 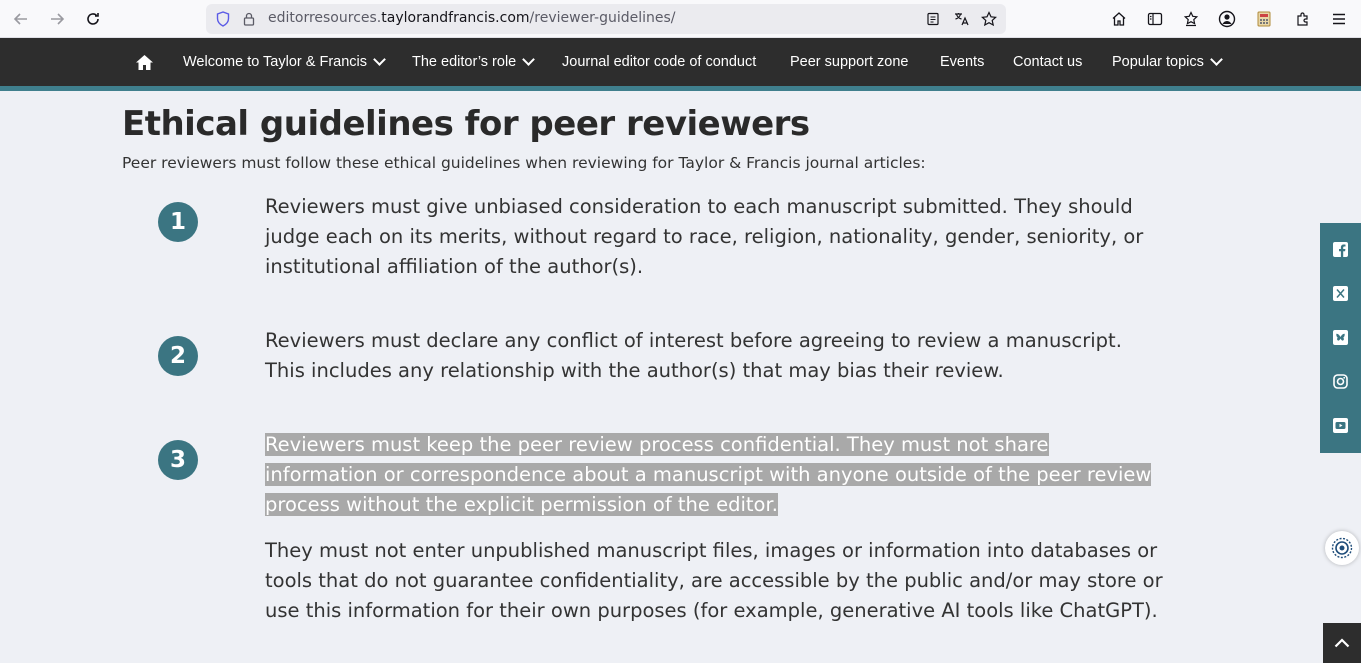 I want to click on nav-item-events: Events, so click(x=962, y=62).